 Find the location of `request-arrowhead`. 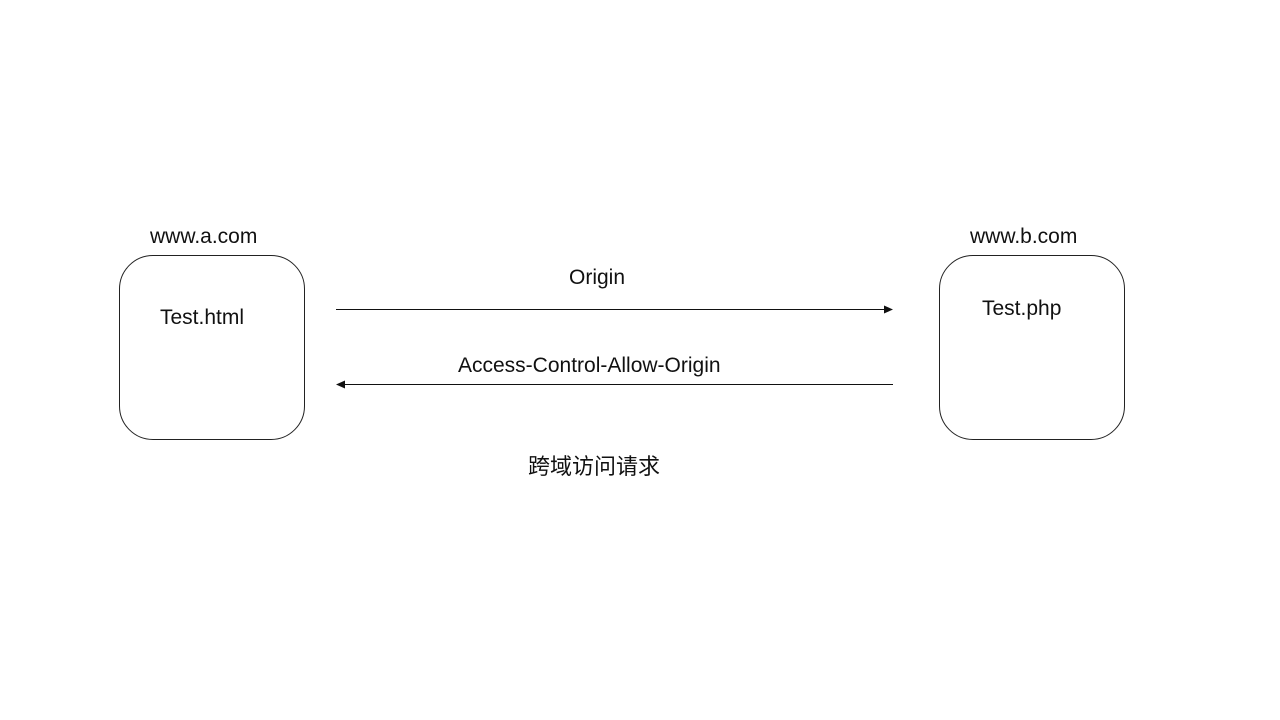

request-arrowhead is located at coordinates (888, 309).